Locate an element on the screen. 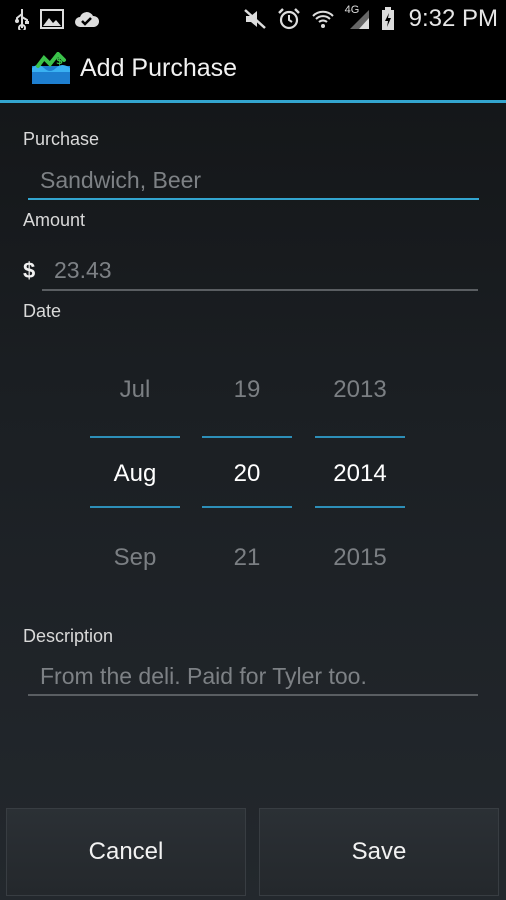 The image size is (506, 900). status-bar: 4G 9:32 PM is located at coordinates (253, 18).